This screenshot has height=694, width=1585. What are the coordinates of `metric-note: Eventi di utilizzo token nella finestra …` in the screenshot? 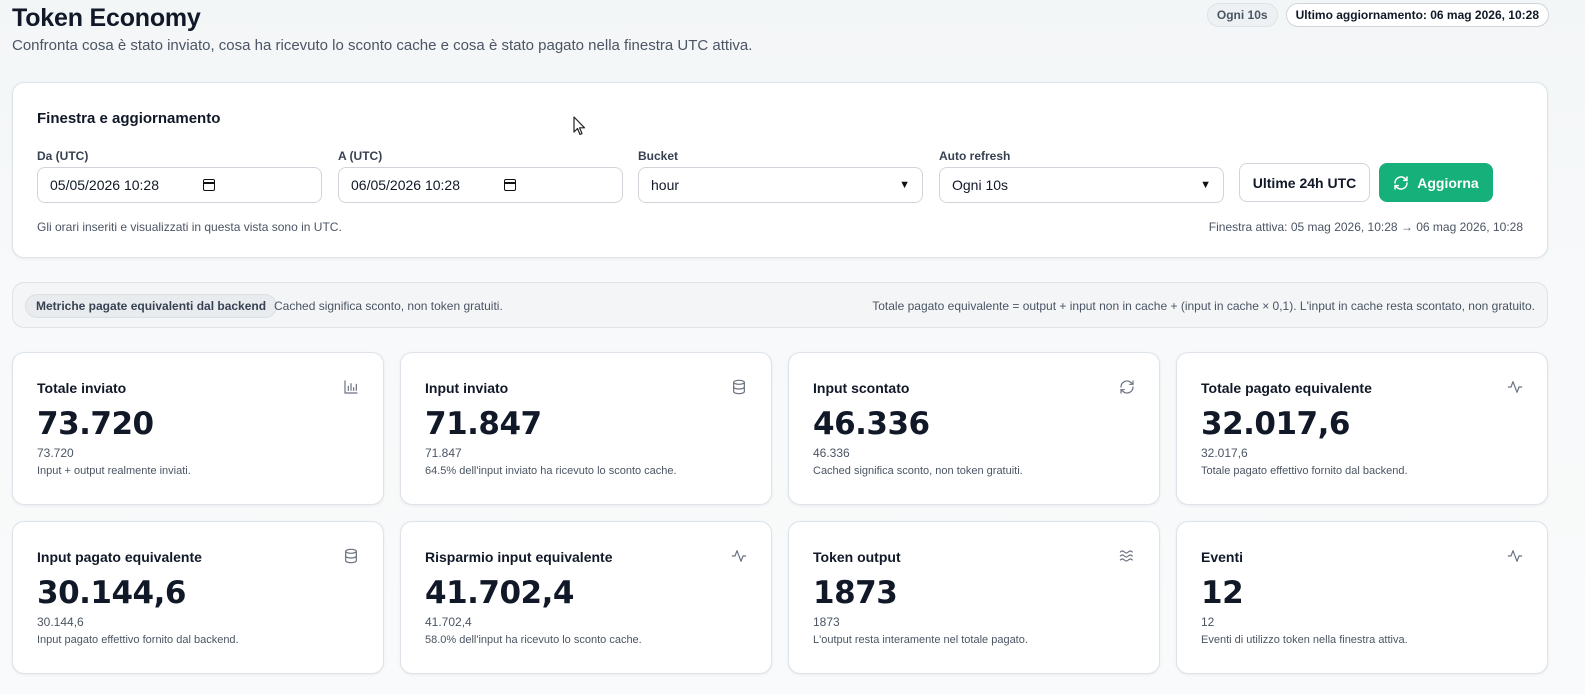 It's located at (1304, 640).